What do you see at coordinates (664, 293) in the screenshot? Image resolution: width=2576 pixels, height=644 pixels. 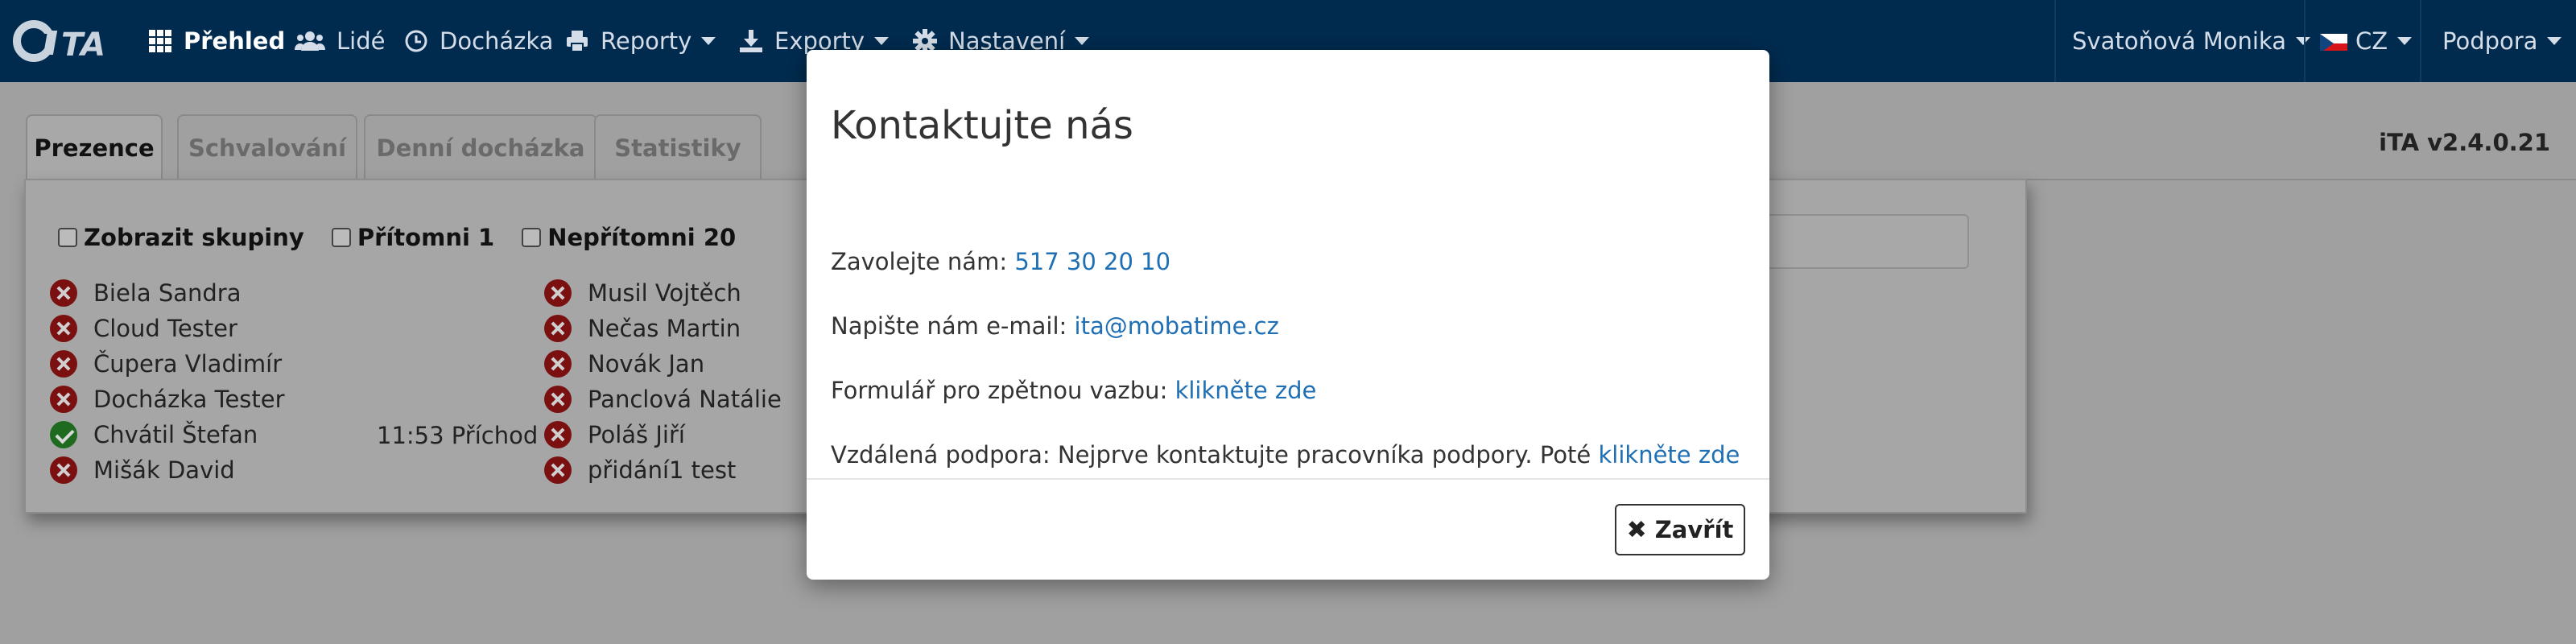 I see `person-name: Musil Vojtěch` at bounding box center [664, 293].